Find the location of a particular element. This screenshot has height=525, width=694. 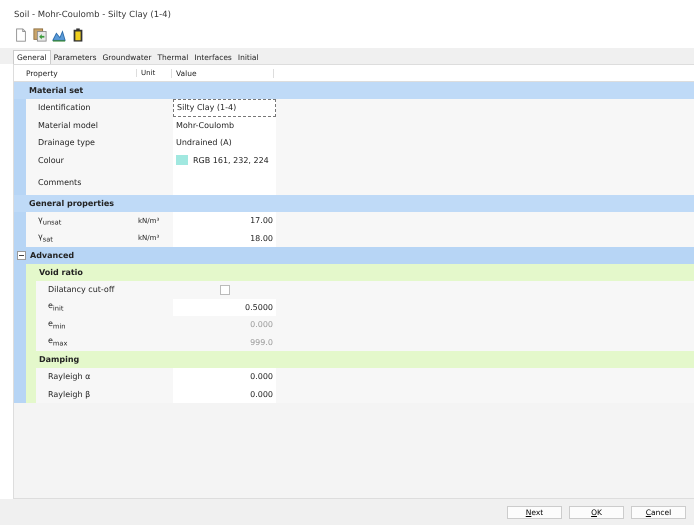

section-title: General properties is located at coordinates (71, 203).